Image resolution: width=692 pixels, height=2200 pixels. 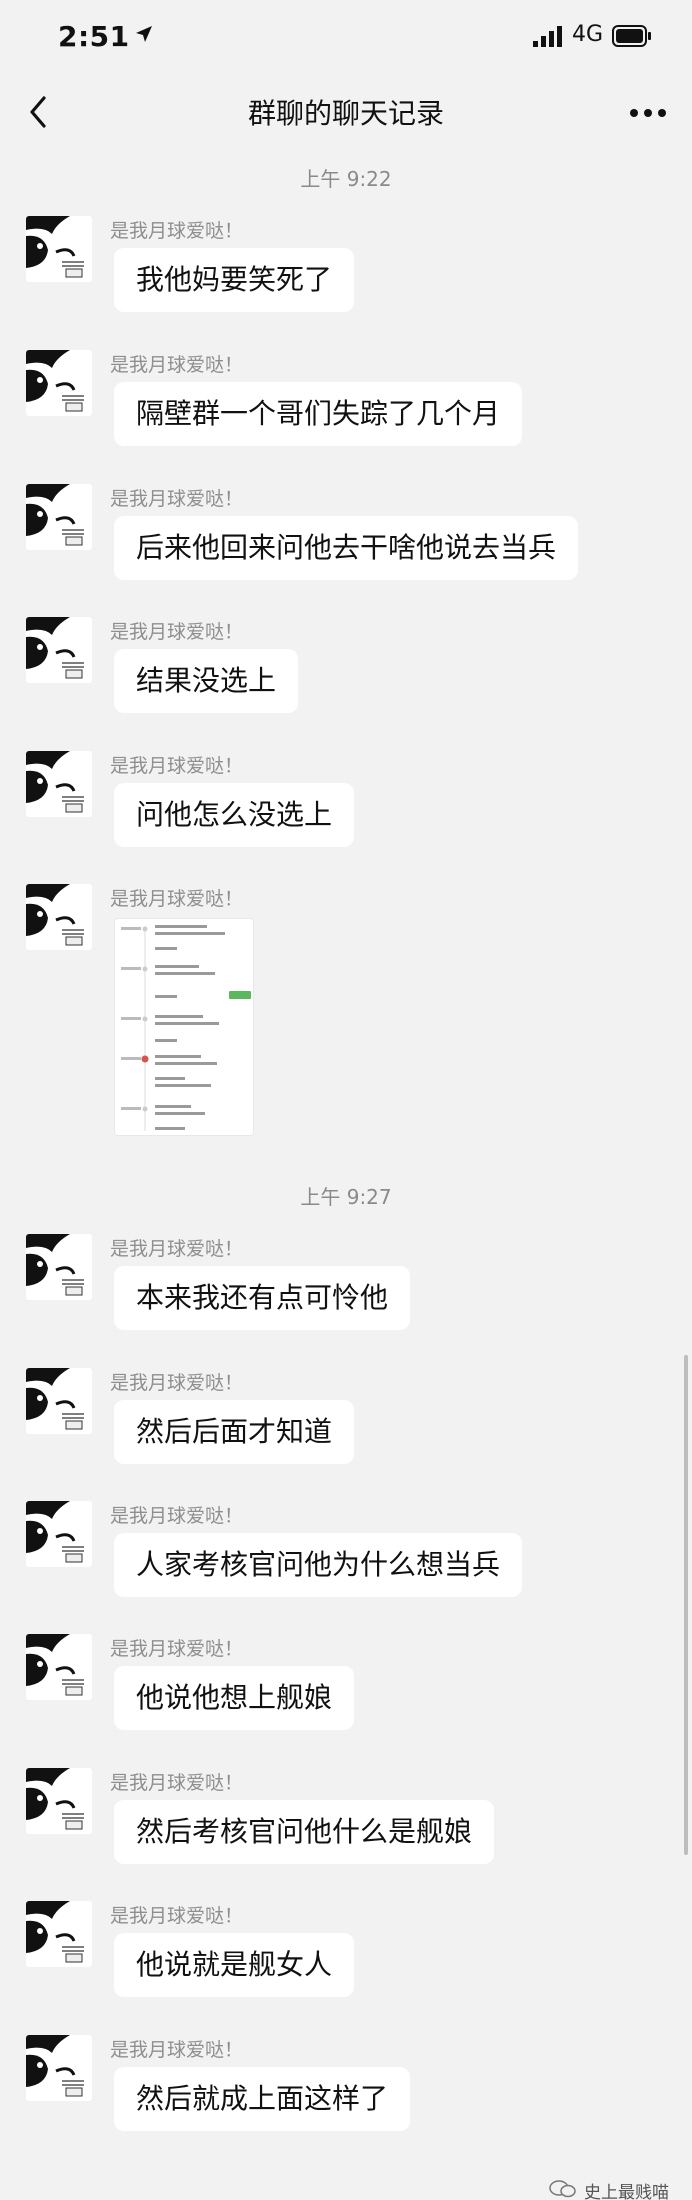 I want to click on message-bubble: 然后后面才知道, so click(x=234, y=1432).